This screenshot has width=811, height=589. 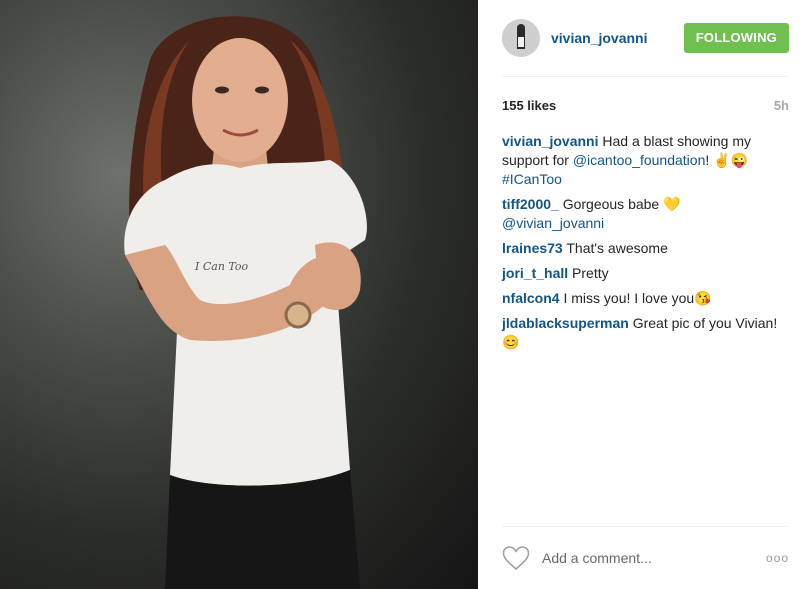 I want to click on shirt-text: I Can Too, so click(x=221, y=266).